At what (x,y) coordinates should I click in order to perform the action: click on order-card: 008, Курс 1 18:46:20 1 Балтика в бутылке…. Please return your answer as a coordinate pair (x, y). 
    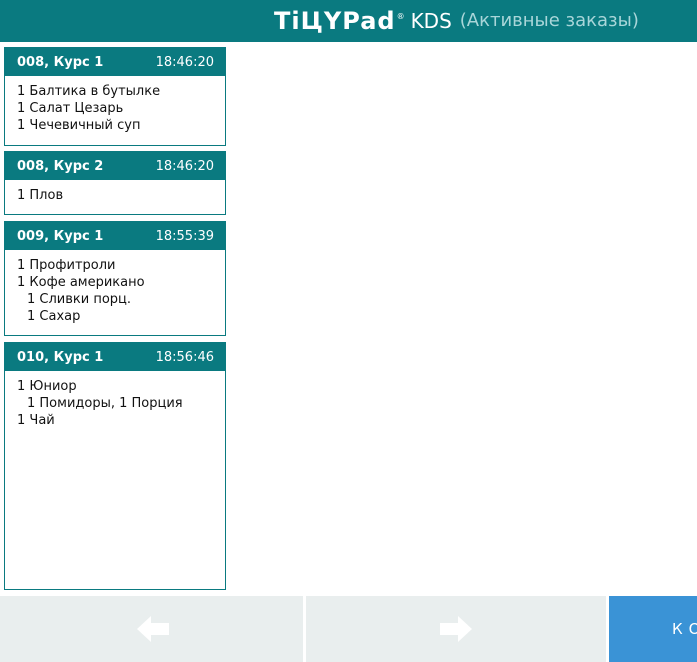
    Looking at the image, I should click on (115, 96).